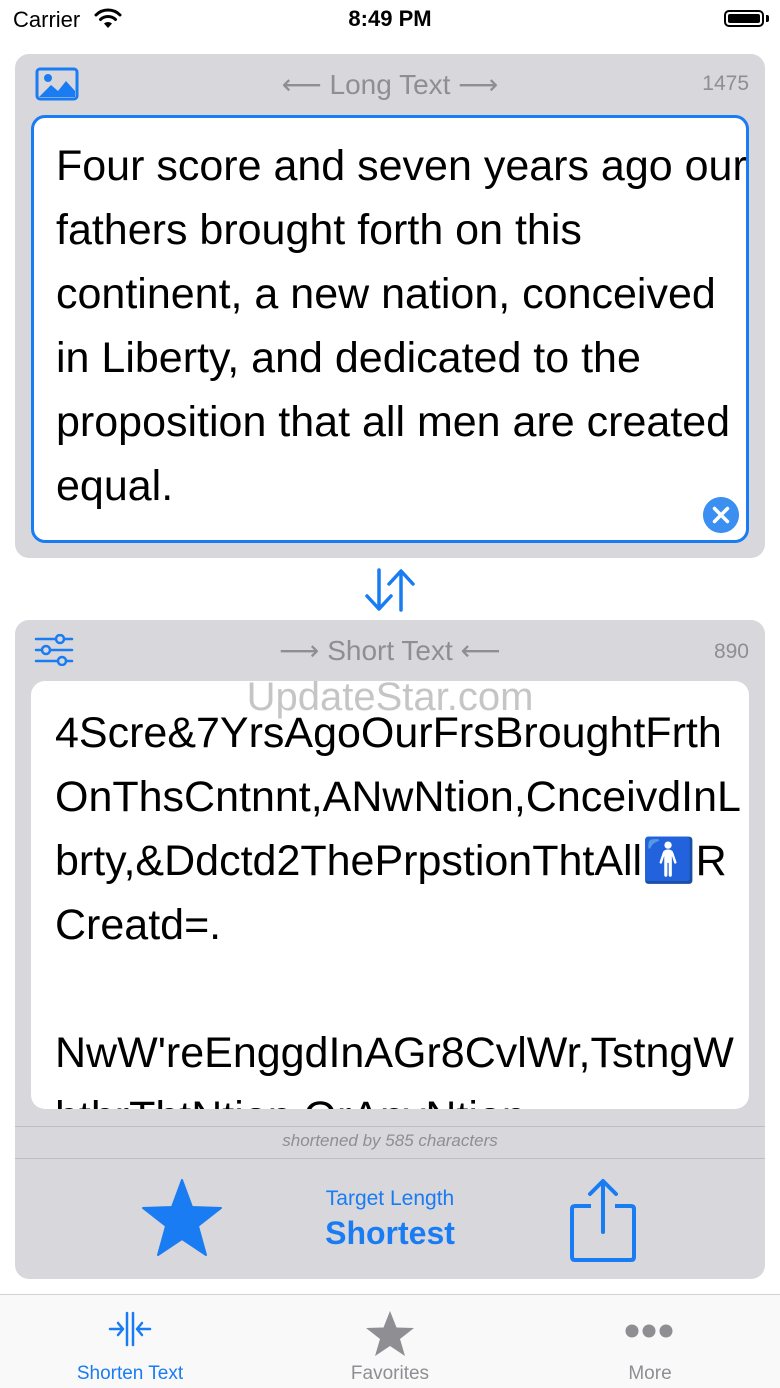 The width and height of the screenshot is (780, 1388). I want to click on tab-label-more: More, so click(650, 1373).